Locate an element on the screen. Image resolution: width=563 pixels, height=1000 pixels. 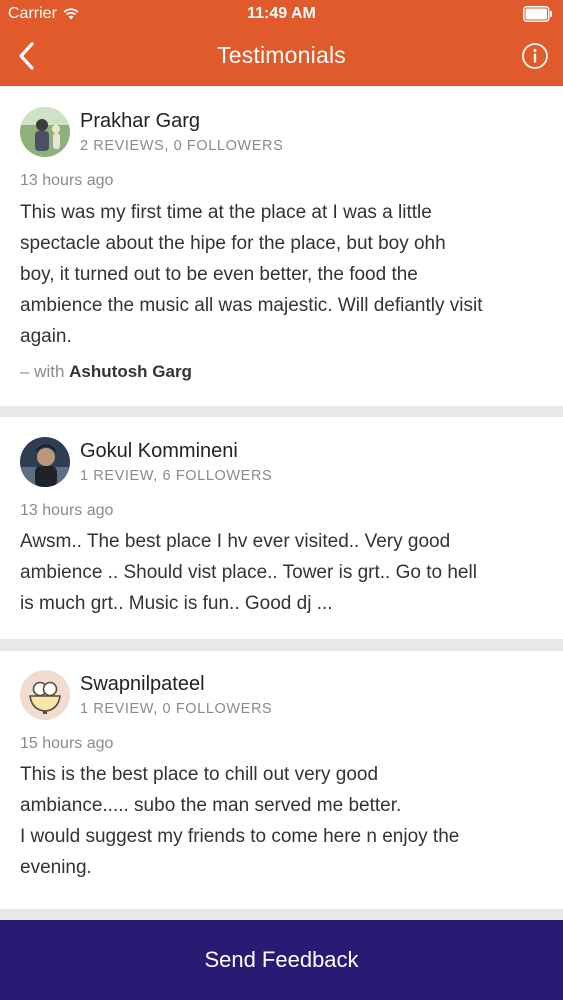
review-line: again. is located at coordinates (46, 336).